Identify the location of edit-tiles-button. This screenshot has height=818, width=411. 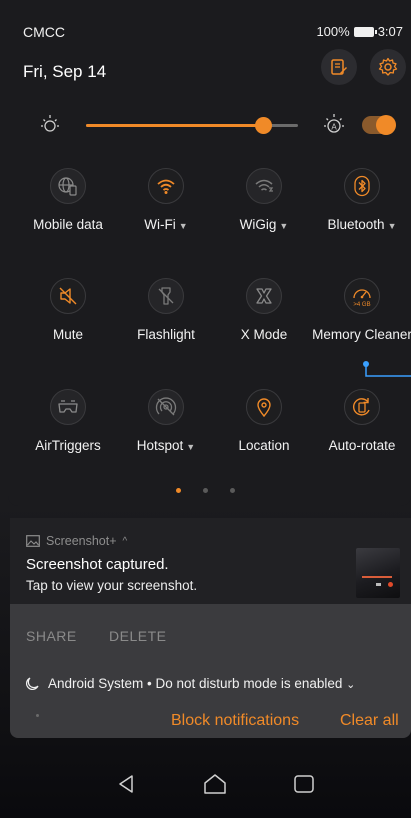
(339, 67).